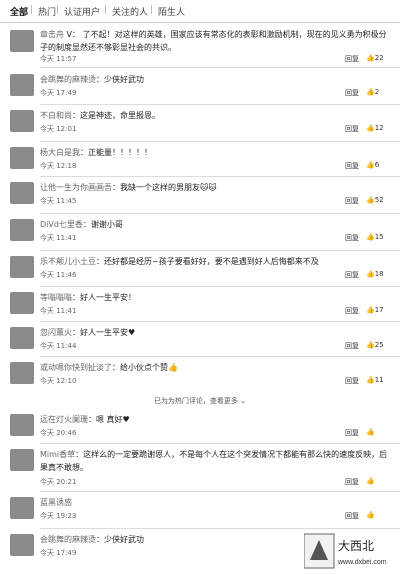  I want to click on like-button: 👍12, so click(375, 128).